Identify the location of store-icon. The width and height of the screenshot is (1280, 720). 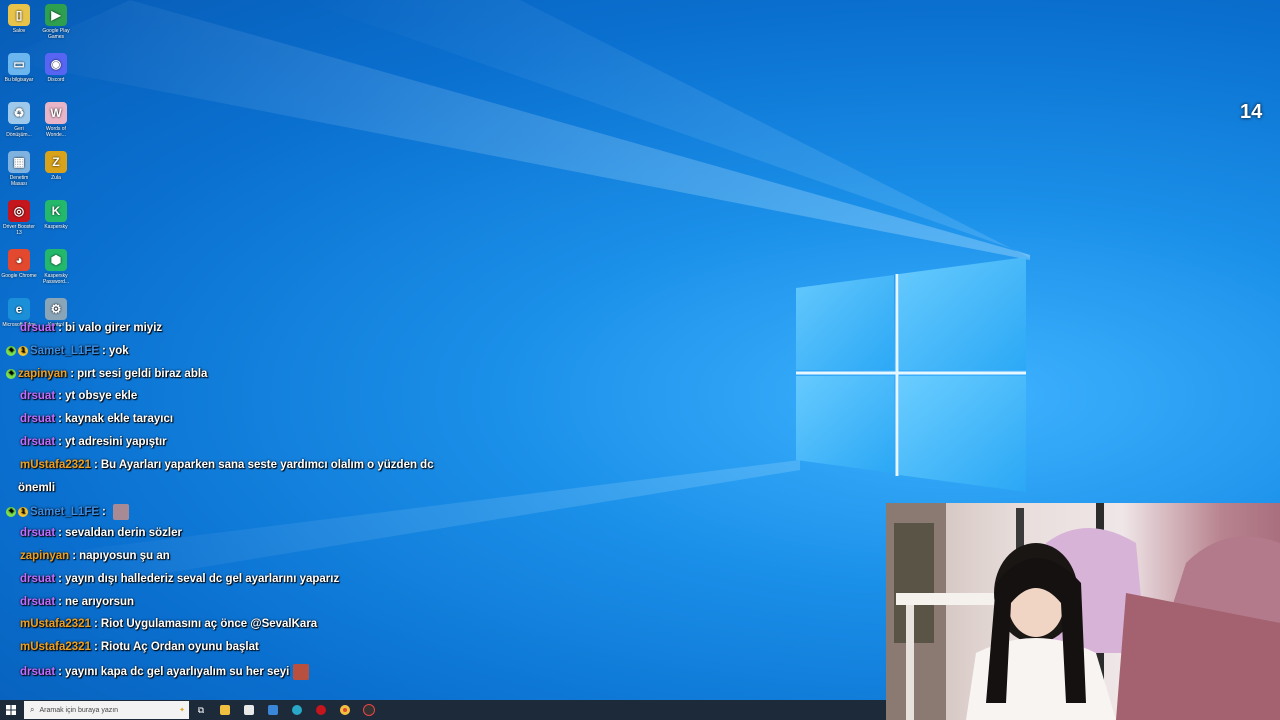
(249, 710).